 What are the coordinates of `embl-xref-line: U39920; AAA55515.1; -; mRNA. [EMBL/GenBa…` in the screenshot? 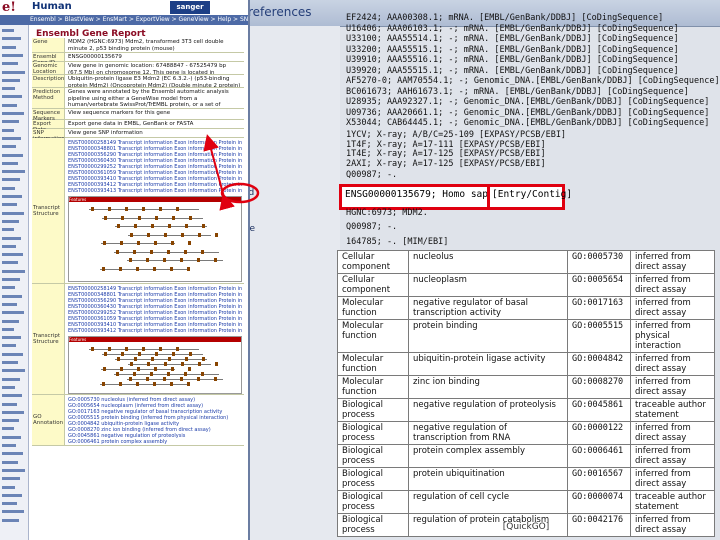 It's located at (512, 71).